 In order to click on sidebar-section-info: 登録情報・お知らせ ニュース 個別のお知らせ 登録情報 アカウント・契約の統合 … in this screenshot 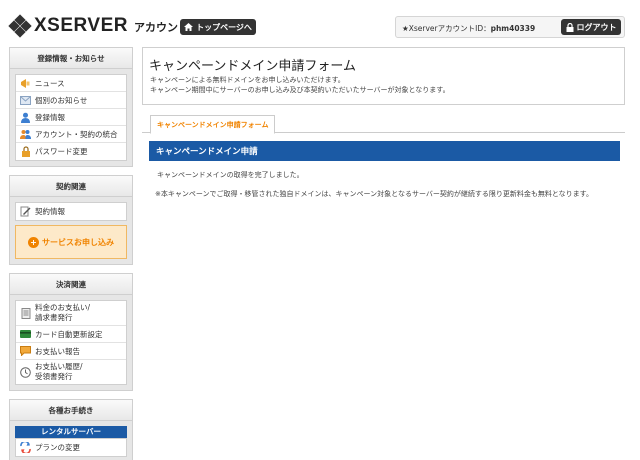, I will do `click(71, 107)`.